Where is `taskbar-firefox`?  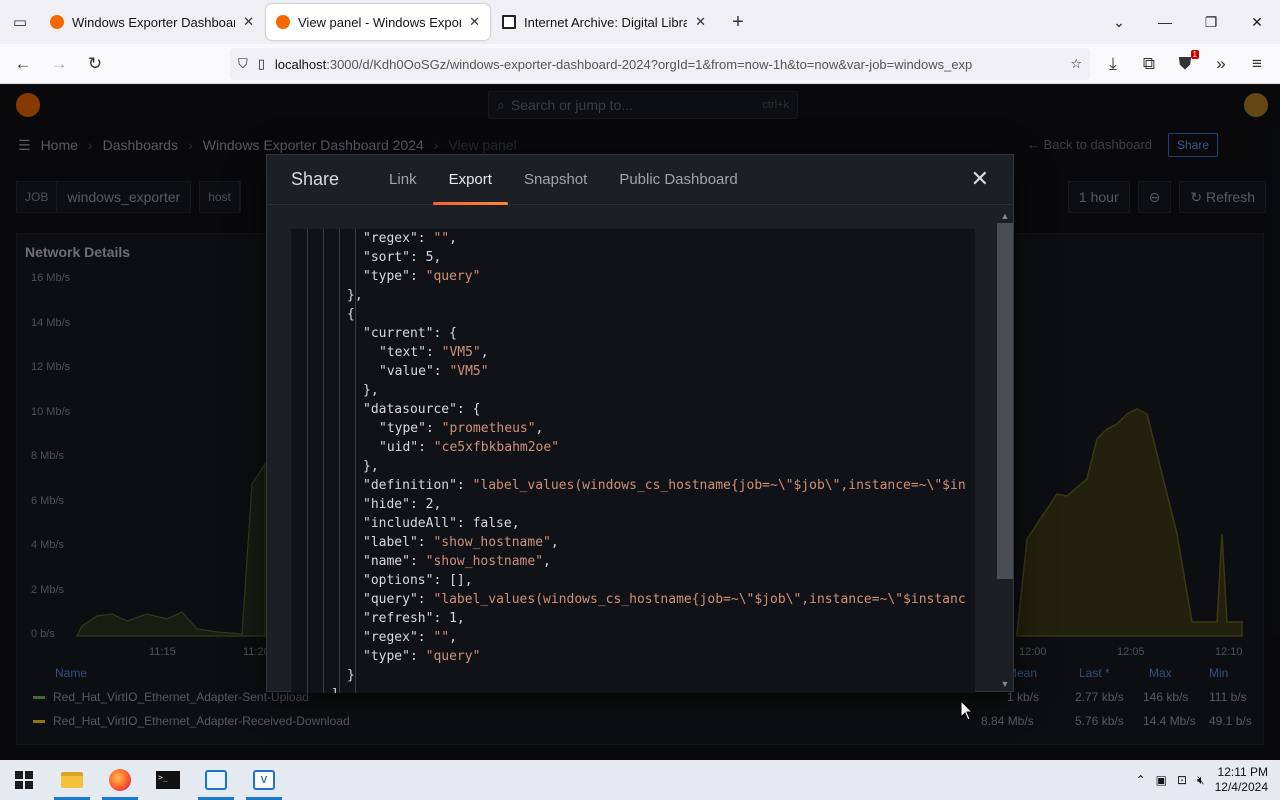
taskbar-firefox is located at coordinates (120, 780).